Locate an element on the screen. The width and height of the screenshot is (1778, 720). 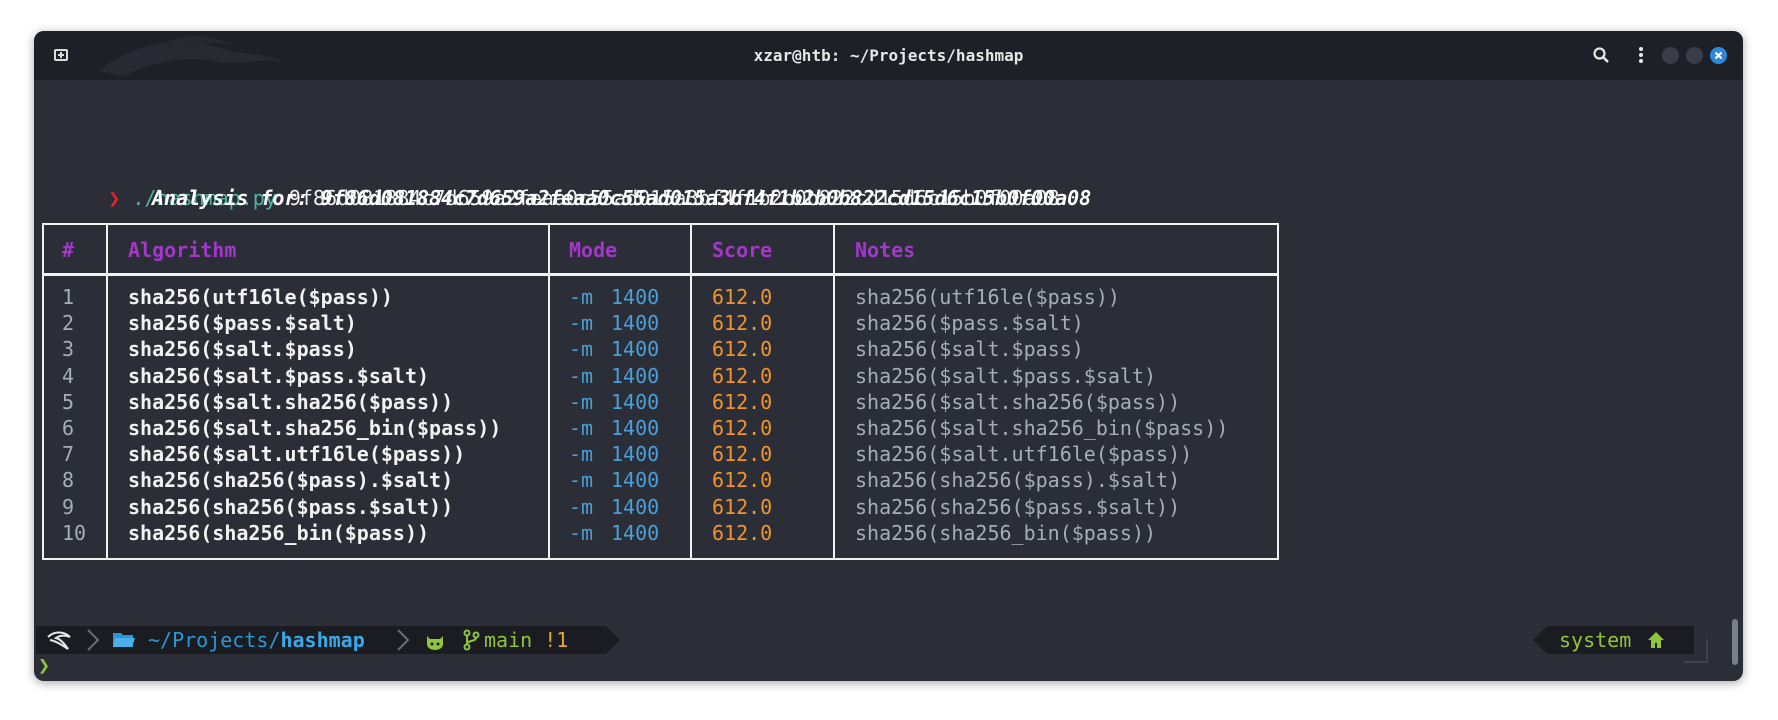
header-notes: Notes is located at coordinates (885, 250).